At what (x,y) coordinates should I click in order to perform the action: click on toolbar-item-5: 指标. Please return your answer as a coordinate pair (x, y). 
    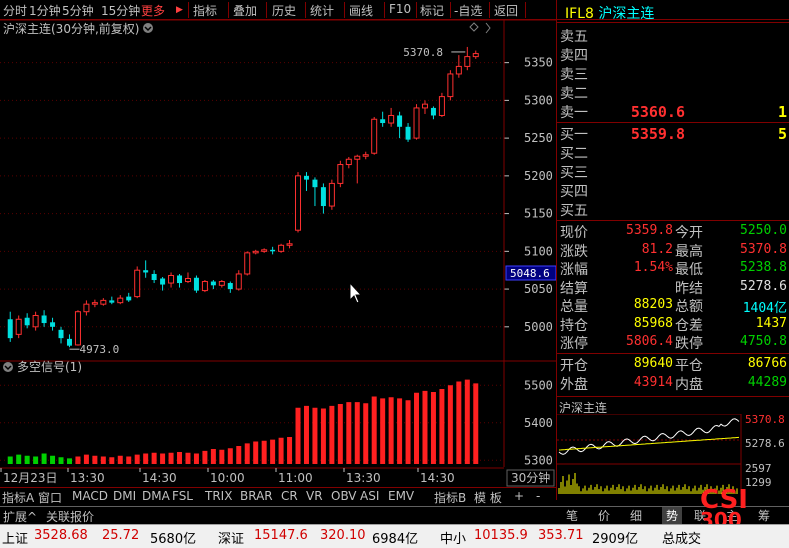
    Looking at the image, I should click on (205, 10).